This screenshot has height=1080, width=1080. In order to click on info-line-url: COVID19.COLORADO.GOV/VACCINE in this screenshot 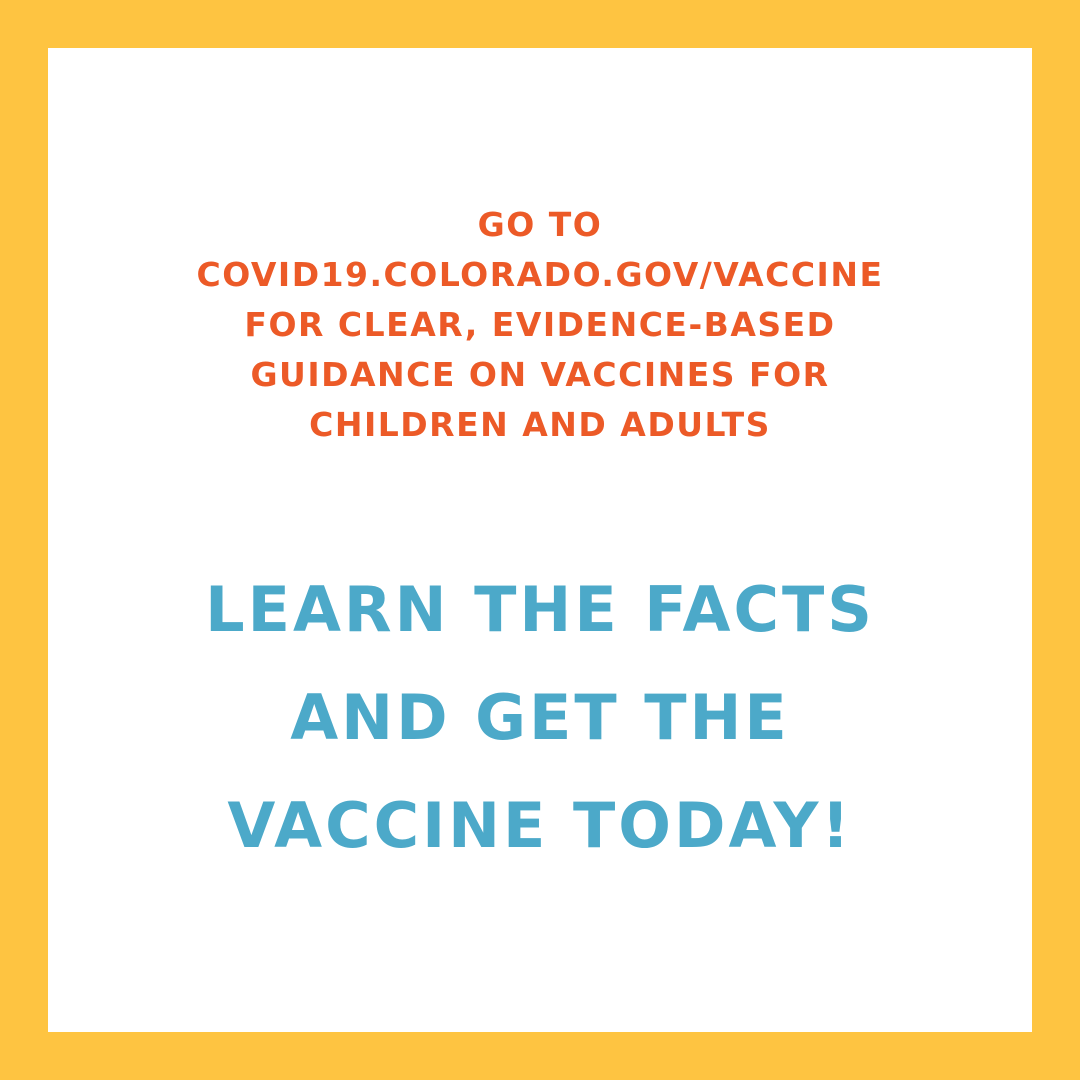, I will do `click(540, 274)`.